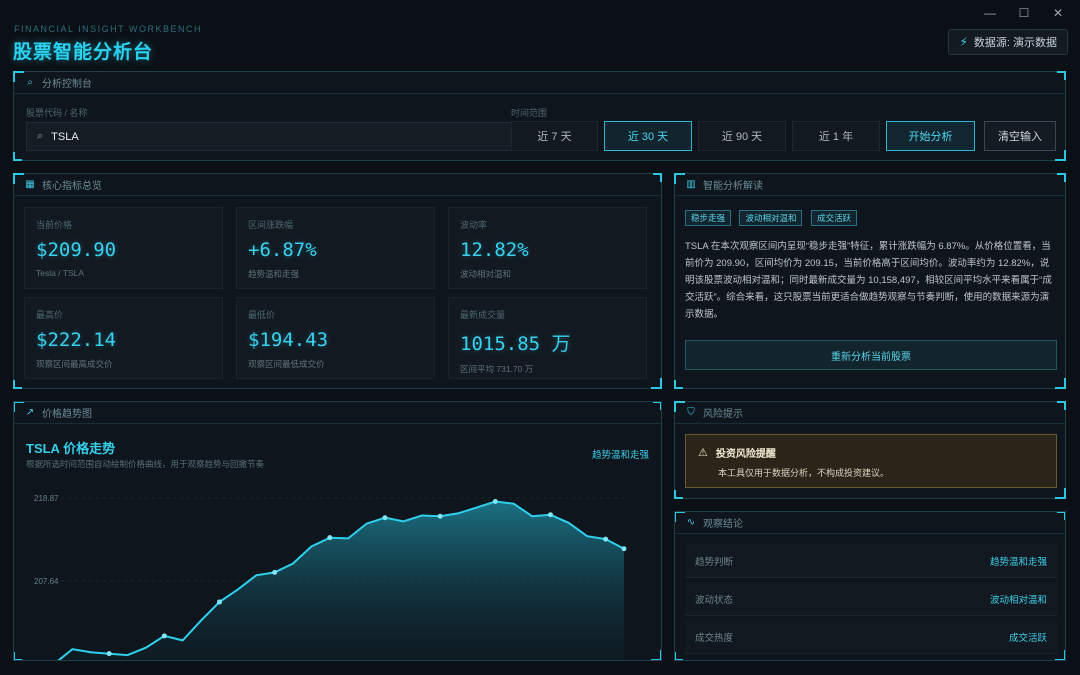 The image size is (1080, 675). What do you see at coordinates (691, 184) in the screenshot?
I see `bar-chart-icon: ▥` at bounding box center [691, 184].